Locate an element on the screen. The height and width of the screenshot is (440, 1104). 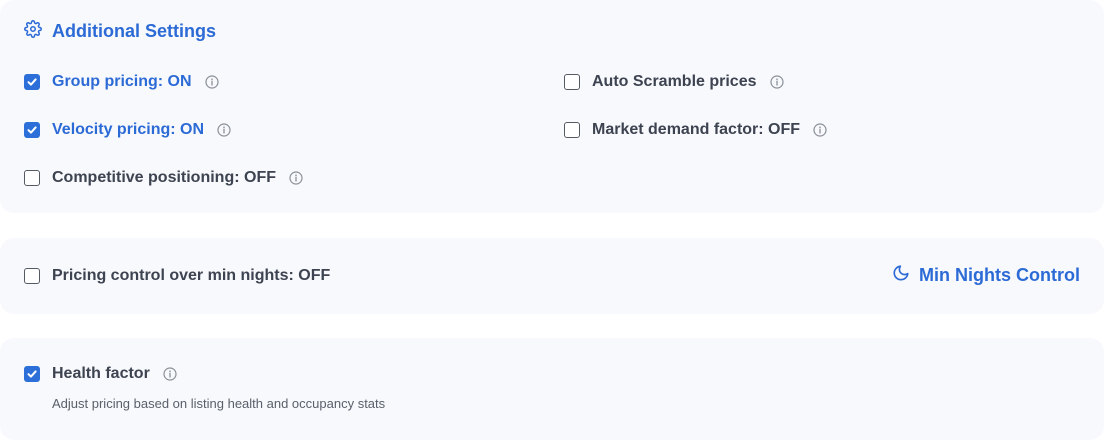
health-factor-option: Health factor is located at coordinates (100, 374).